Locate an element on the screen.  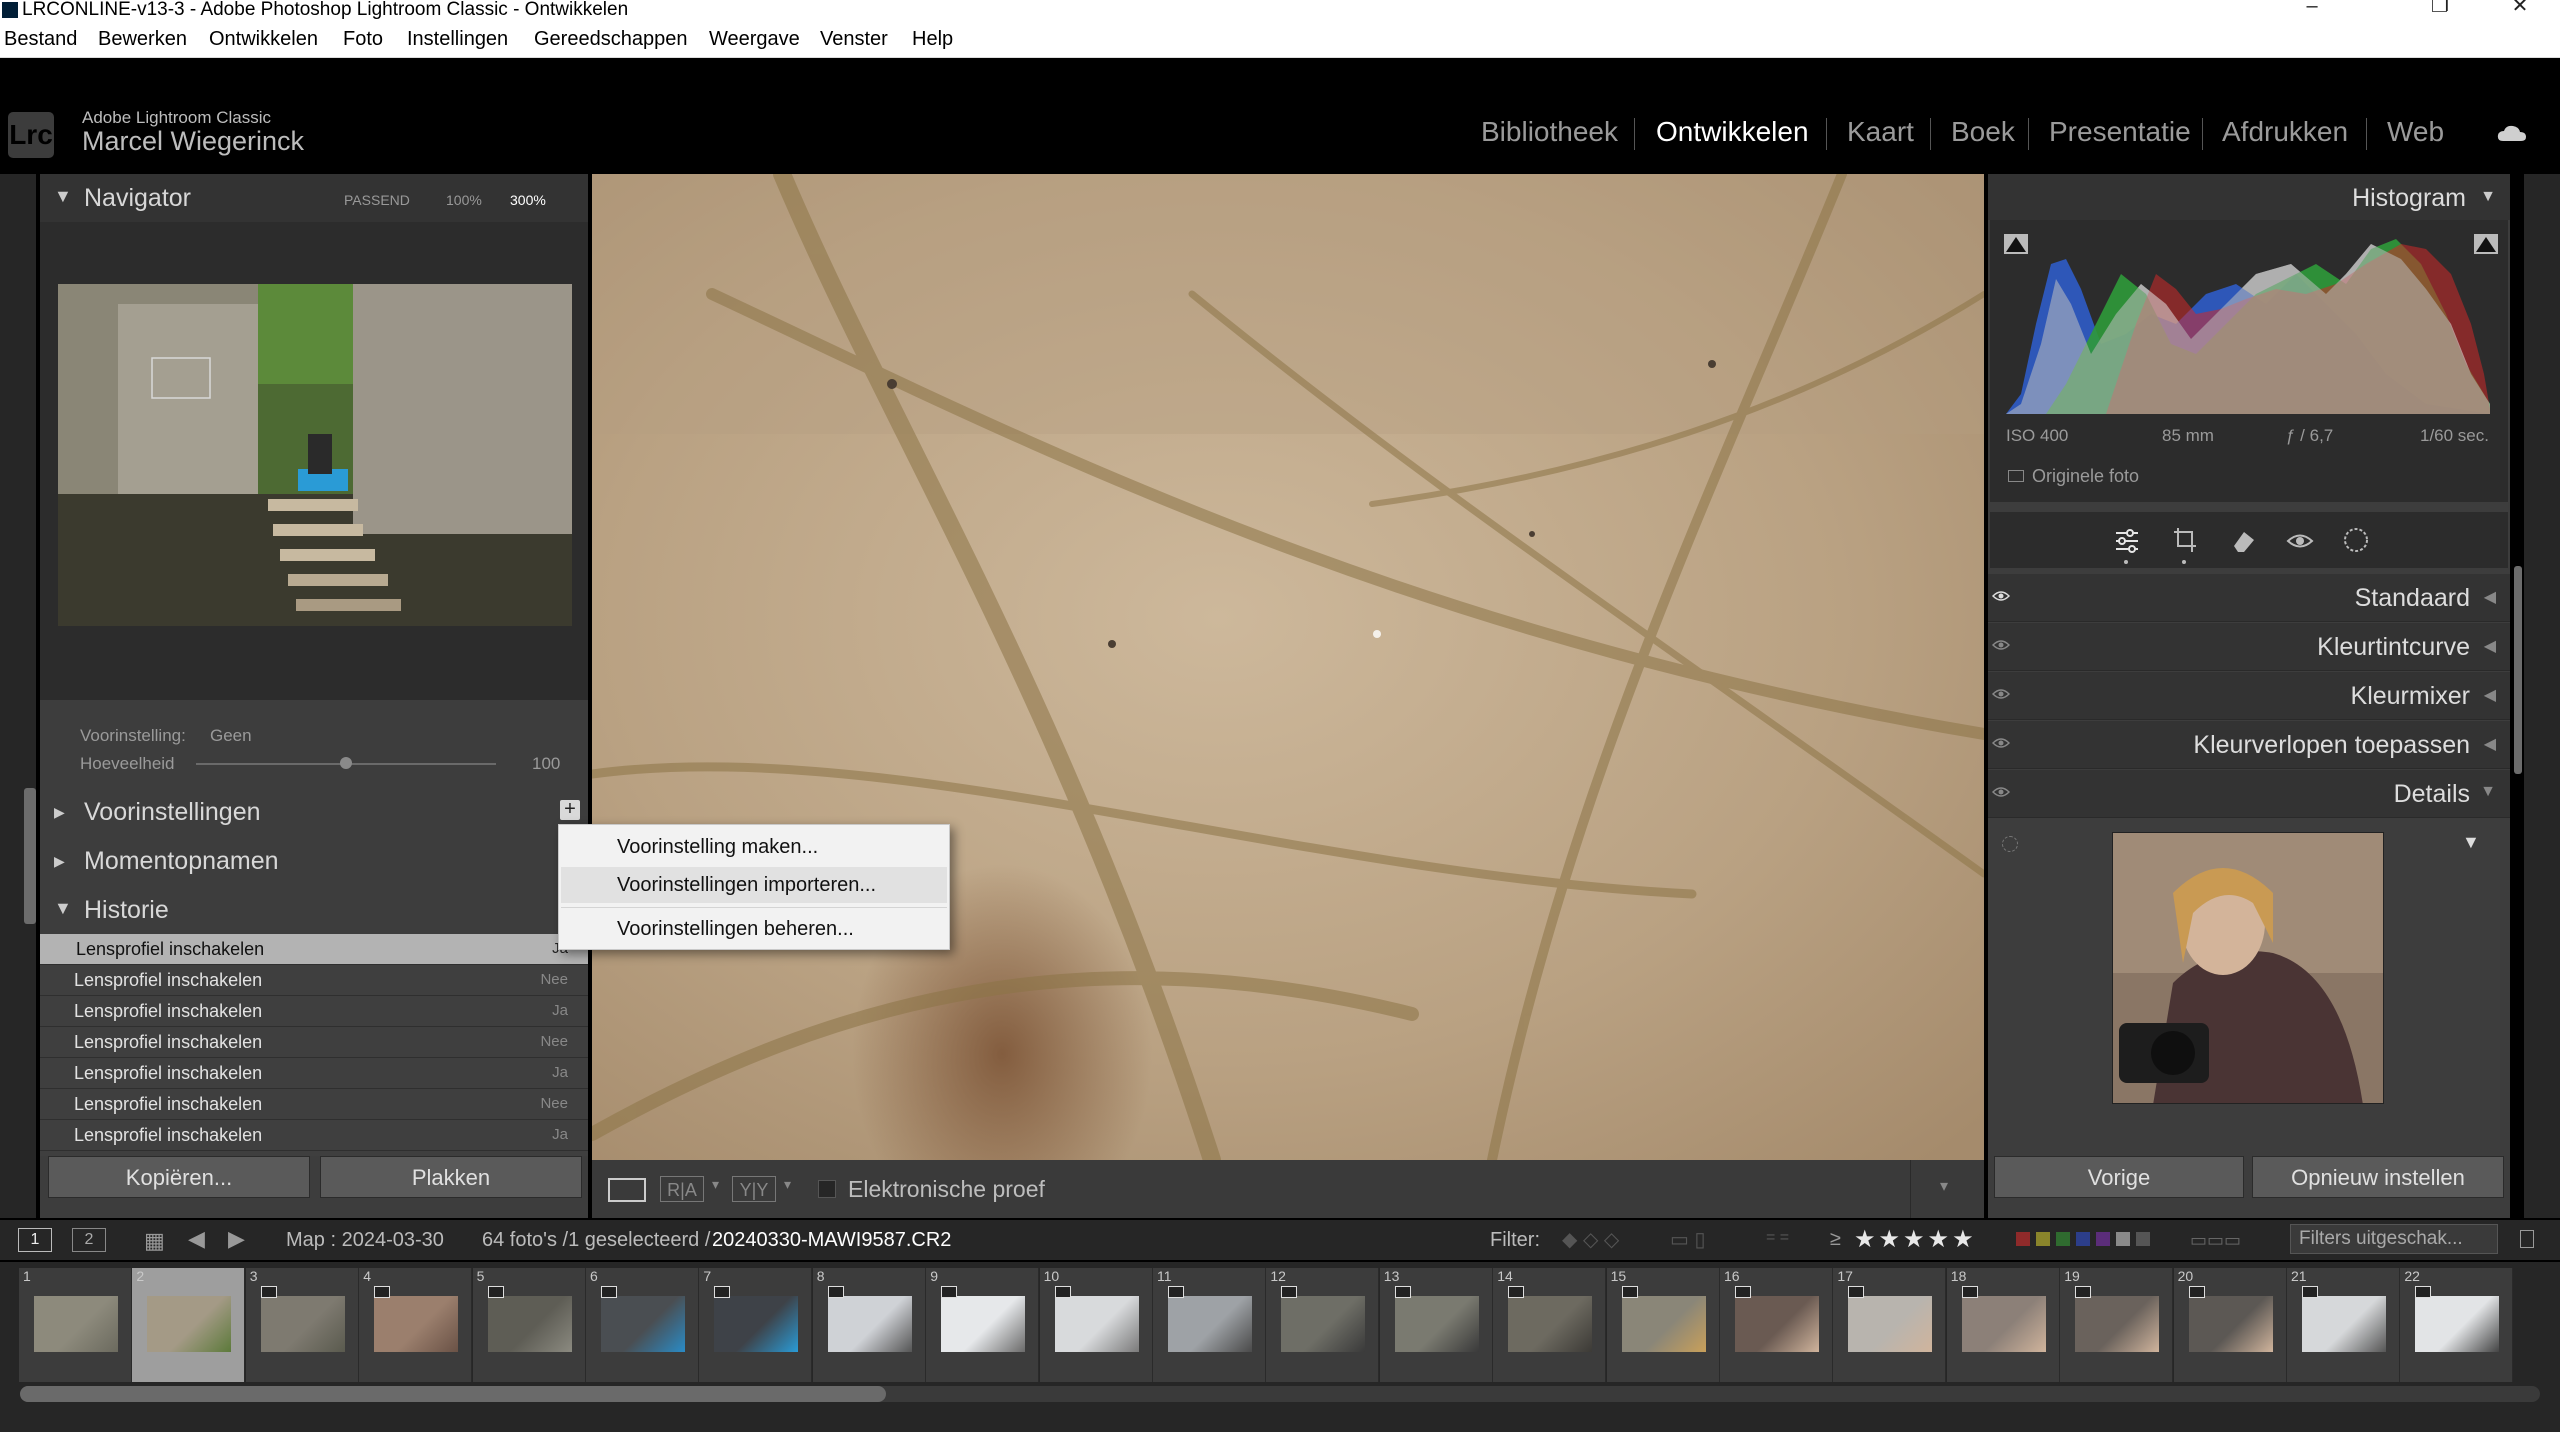
shadow-clipping-icon is located at coordinates (2016, 244).